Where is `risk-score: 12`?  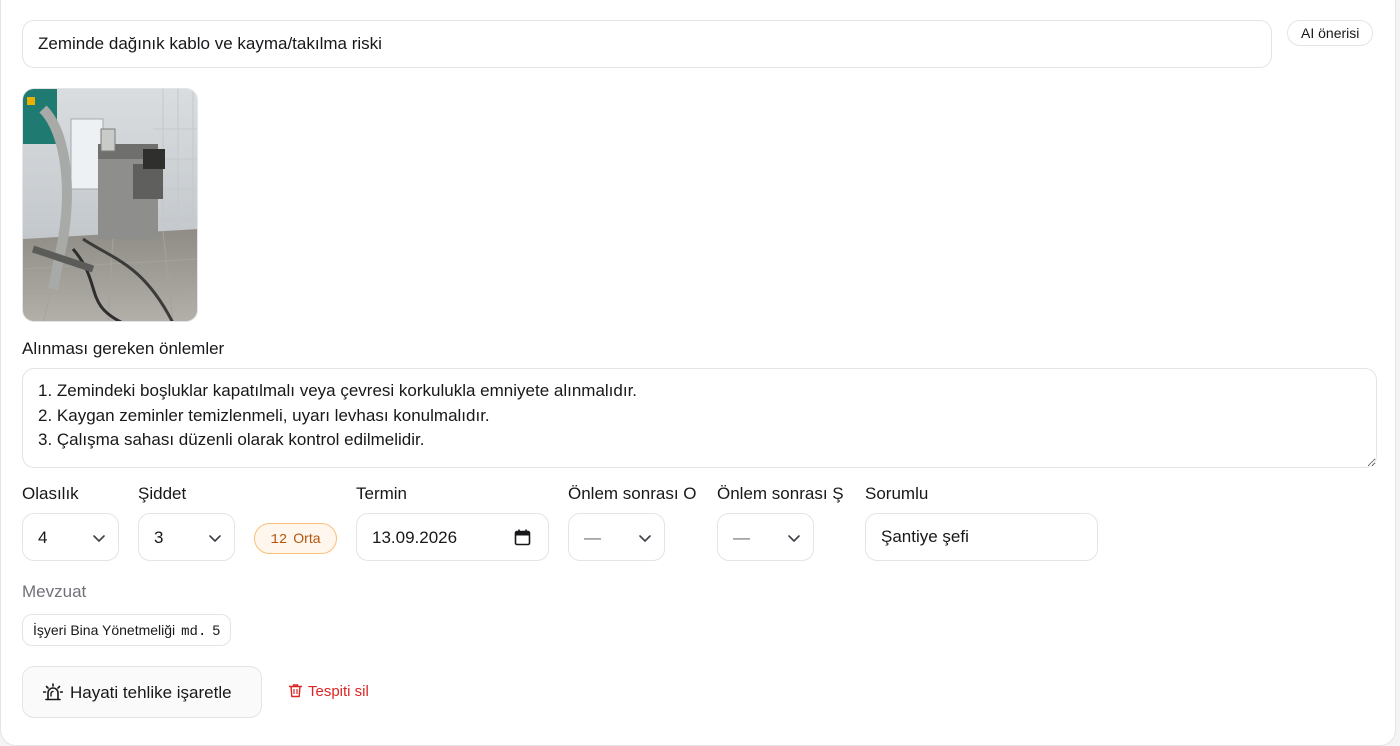
risk-score: 12 is located at coordinates (279, 540).